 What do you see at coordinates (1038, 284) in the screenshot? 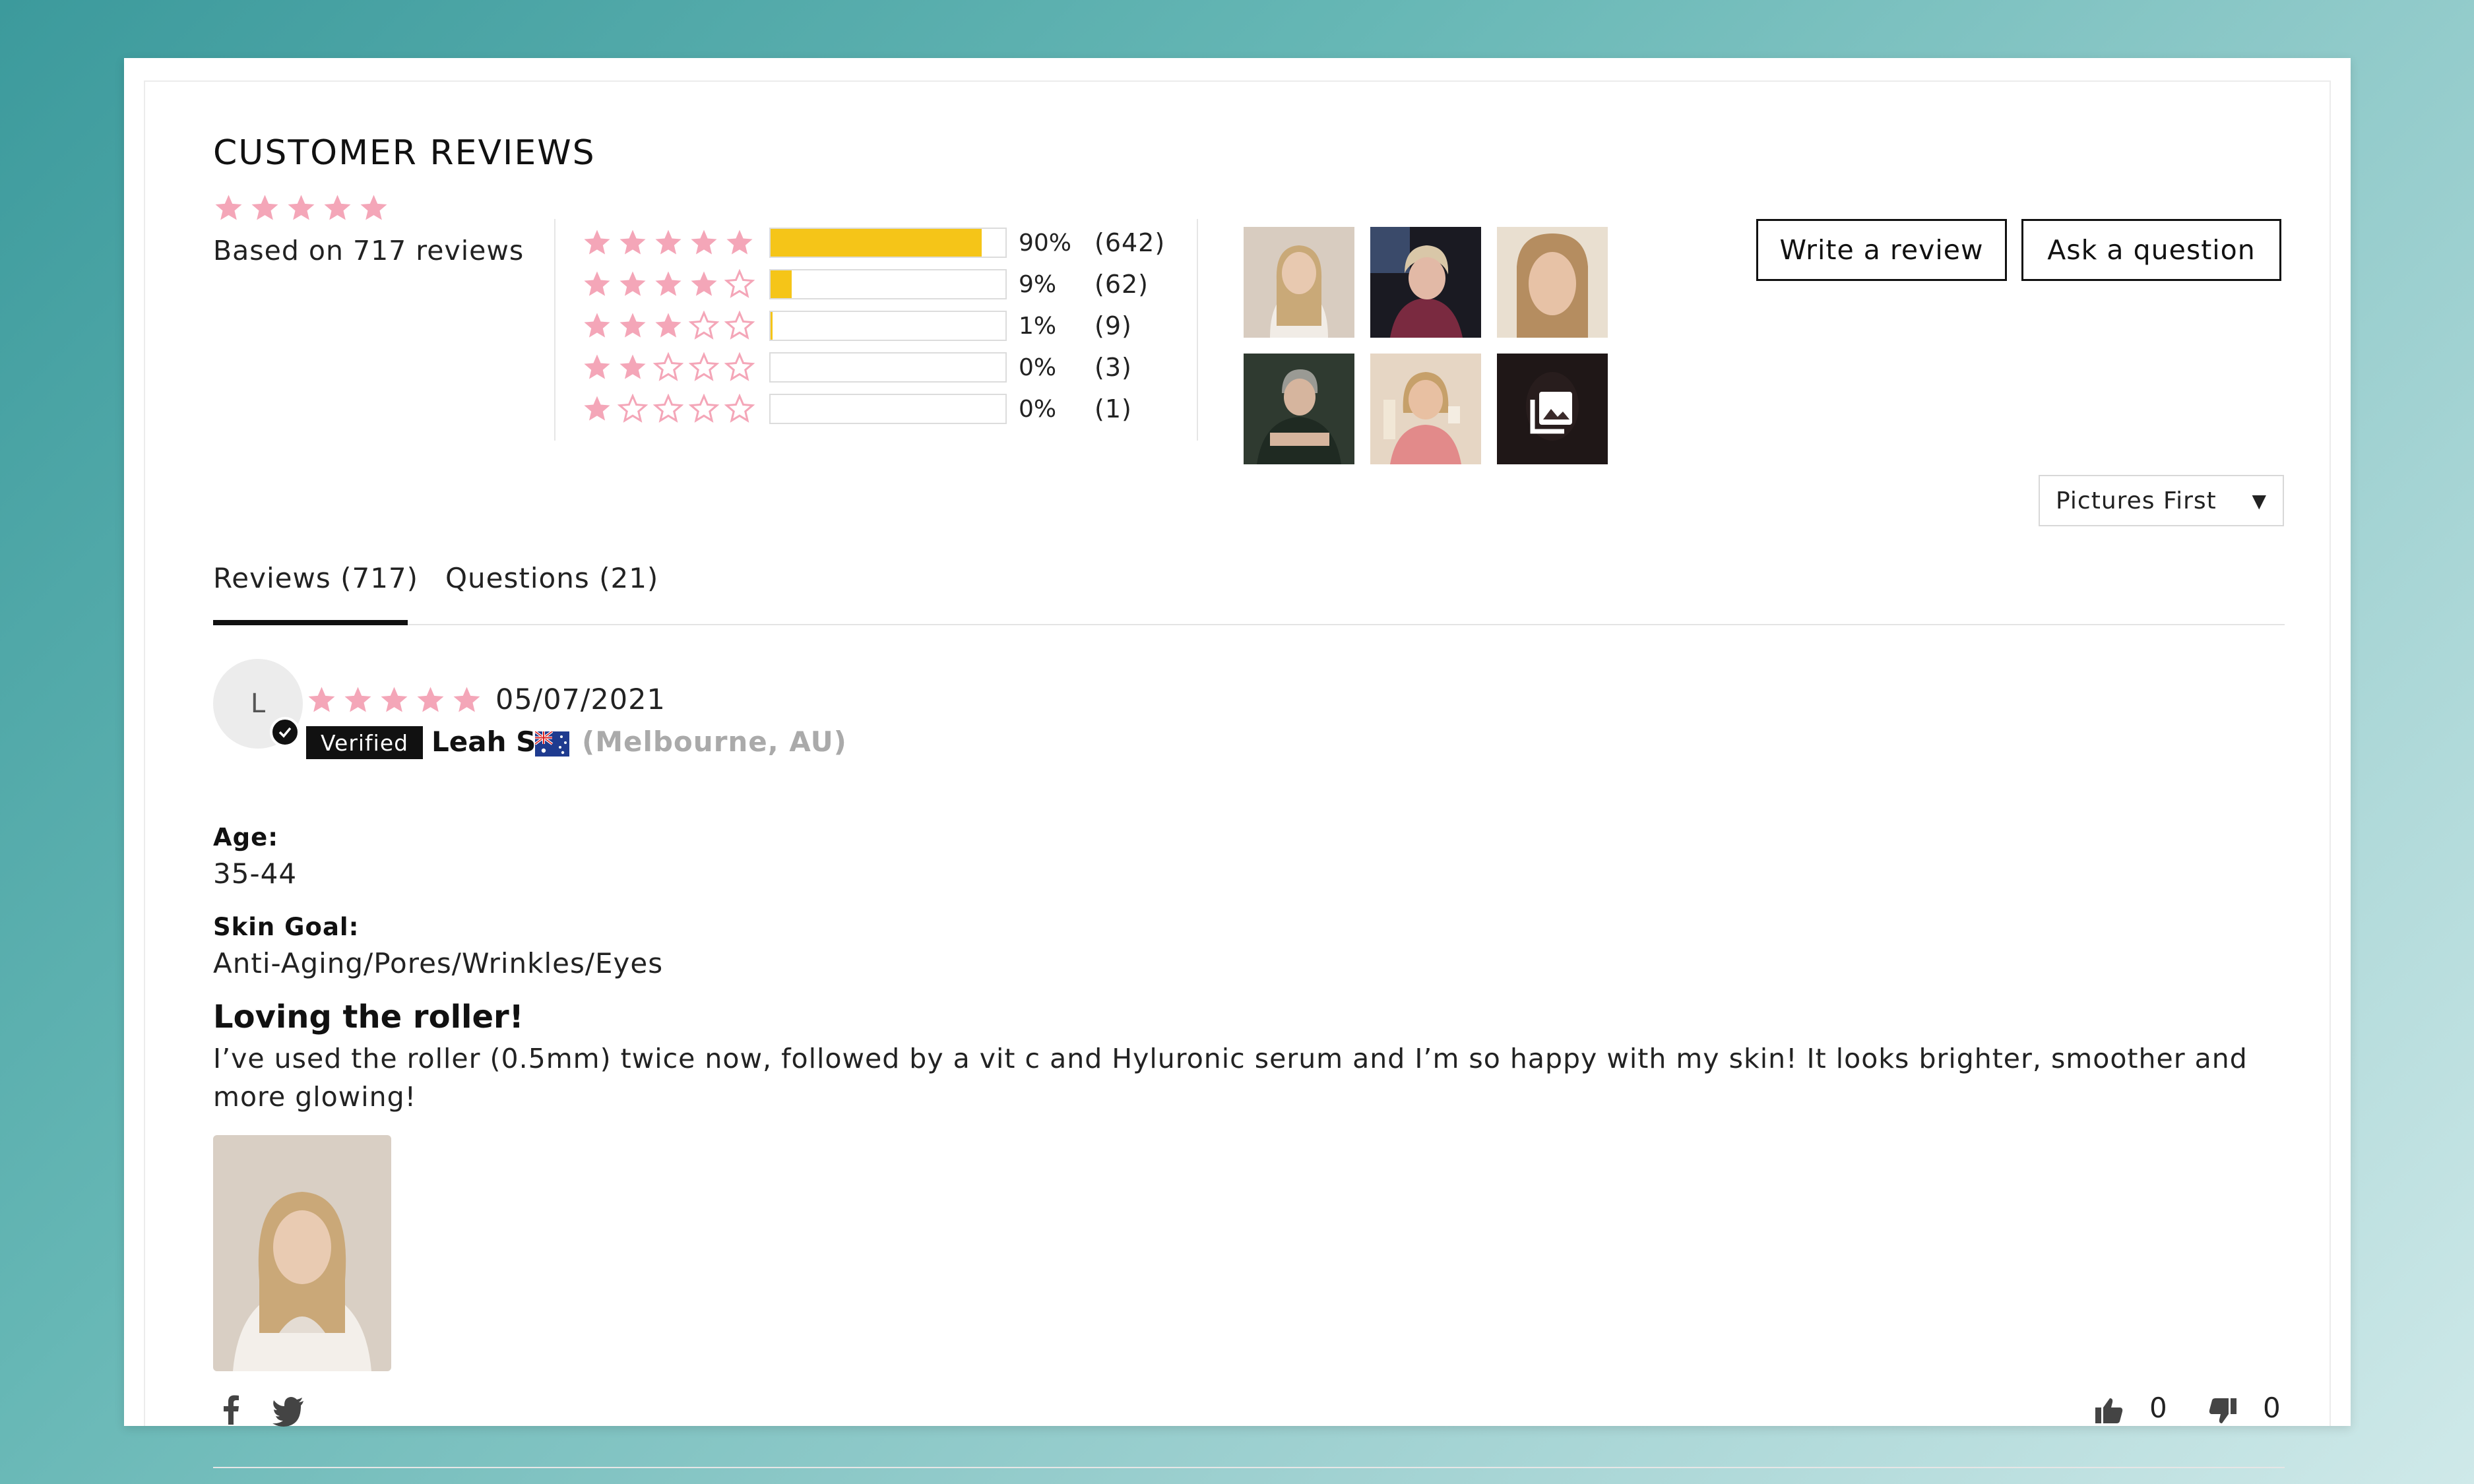
I see `histogram-percent: 9%` at bounding box center [1038, 284].